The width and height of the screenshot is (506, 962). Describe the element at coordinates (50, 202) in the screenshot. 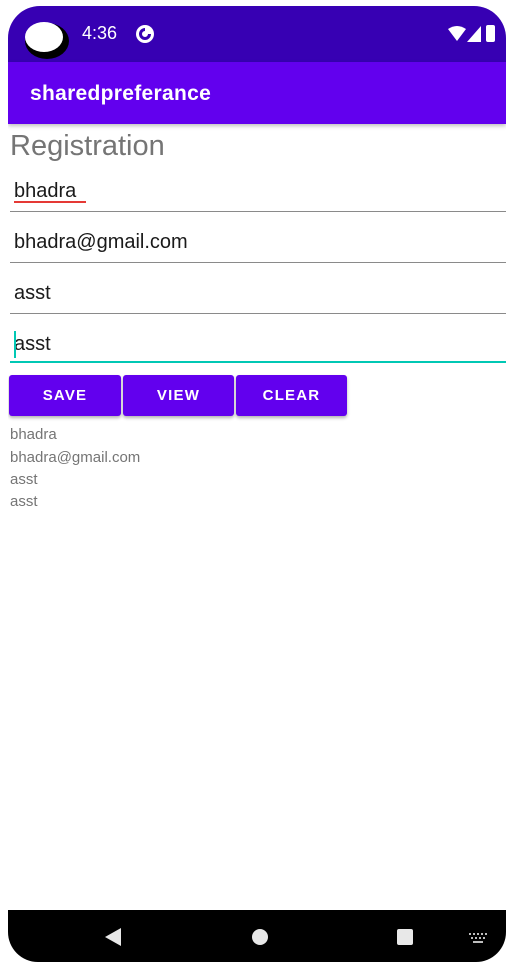

I see `spellcheck-underline` at that location.